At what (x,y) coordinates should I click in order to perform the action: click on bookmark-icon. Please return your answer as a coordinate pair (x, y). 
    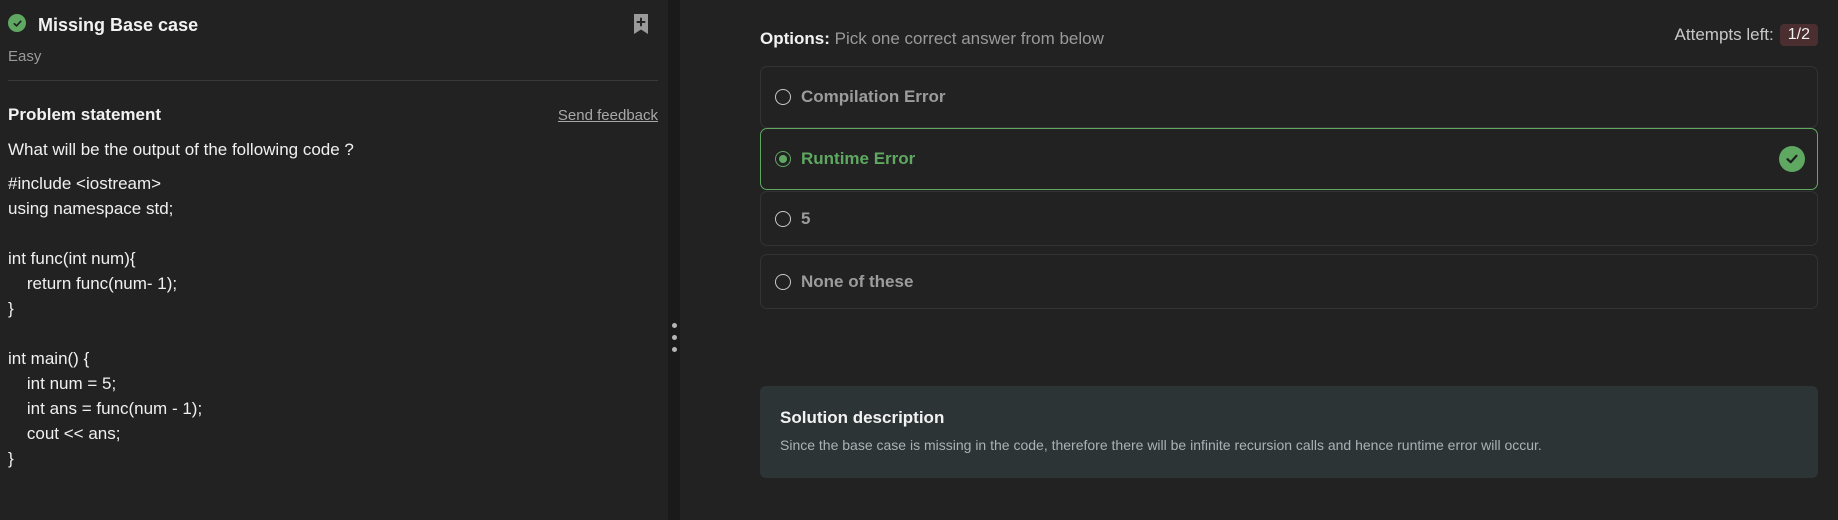
    Looking at the image, I should click on (641, 24).